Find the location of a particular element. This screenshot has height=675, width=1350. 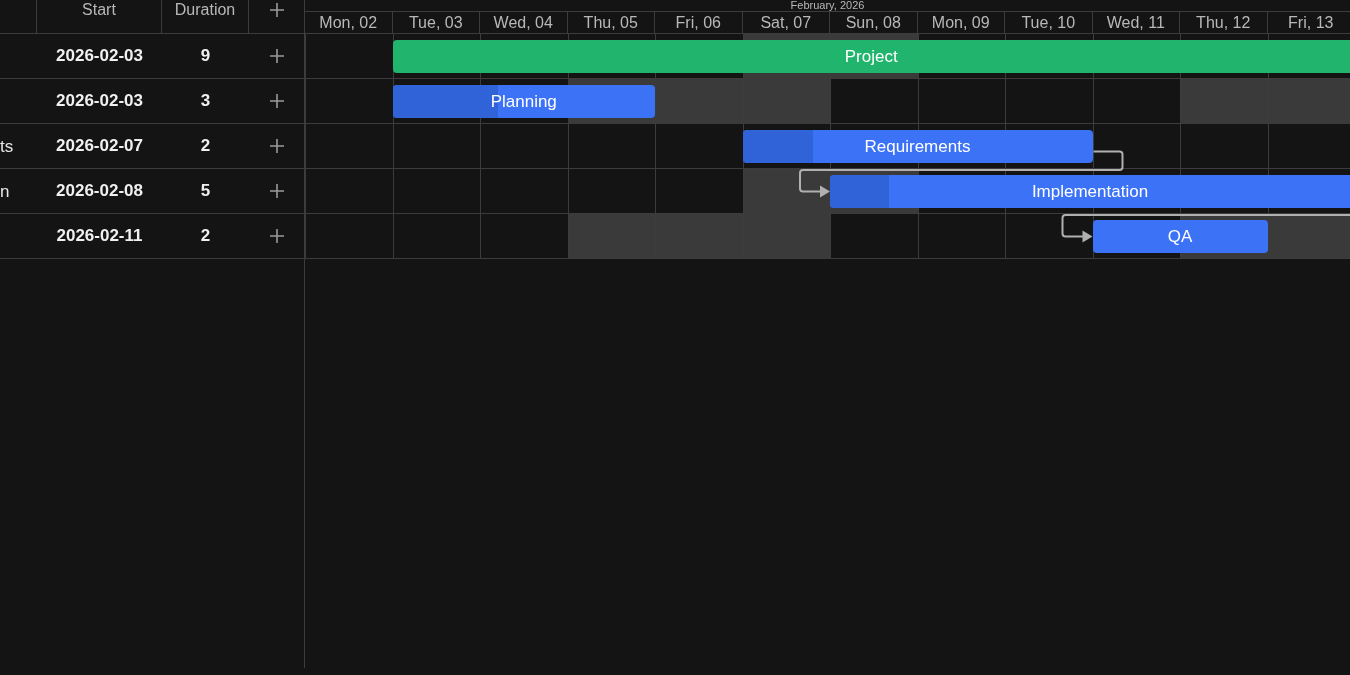

day-label: Wed, 04 is located at coordinates (523, 22).